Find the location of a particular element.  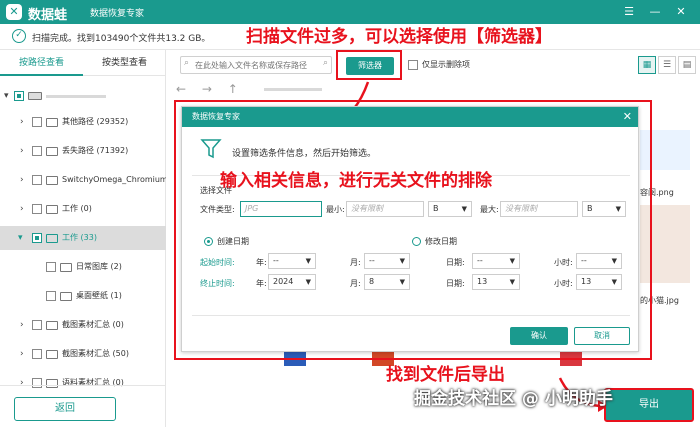

menu-icon: ☰ is located at coordinates (629, 12).